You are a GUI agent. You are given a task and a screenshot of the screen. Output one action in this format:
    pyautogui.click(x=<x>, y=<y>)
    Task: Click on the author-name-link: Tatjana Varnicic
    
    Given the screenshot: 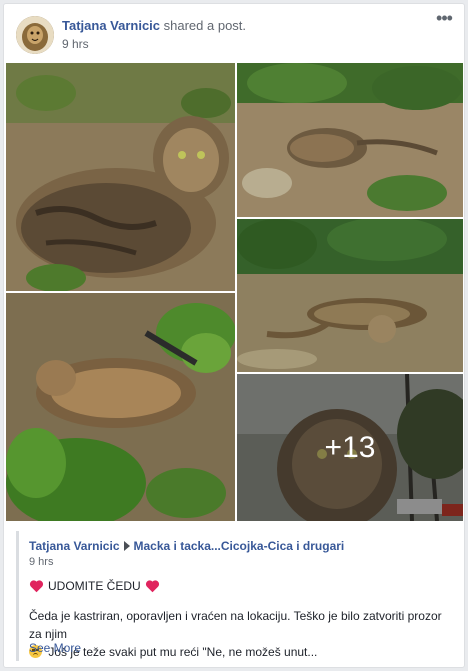 What is the action you would take?
    pyautogui.click(x=111, y=25)
    